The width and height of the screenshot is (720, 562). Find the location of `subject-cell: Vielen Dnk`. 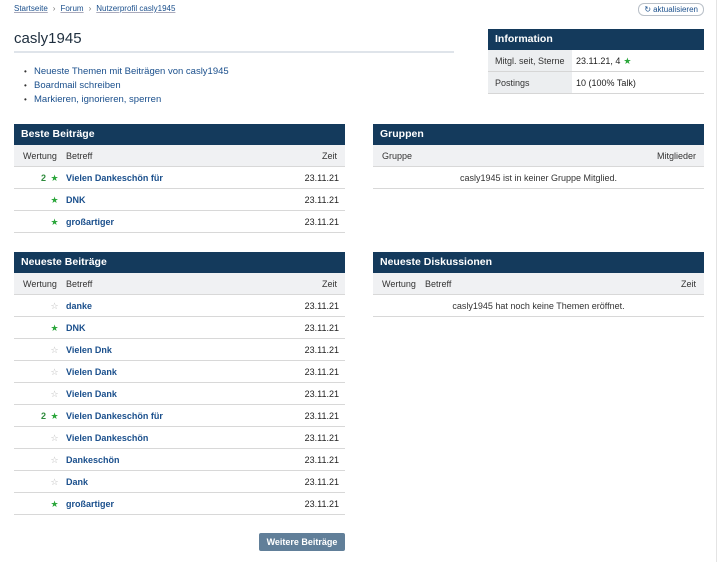

subject-cell: Vielen Dnk is located at coordinates (175, 349).